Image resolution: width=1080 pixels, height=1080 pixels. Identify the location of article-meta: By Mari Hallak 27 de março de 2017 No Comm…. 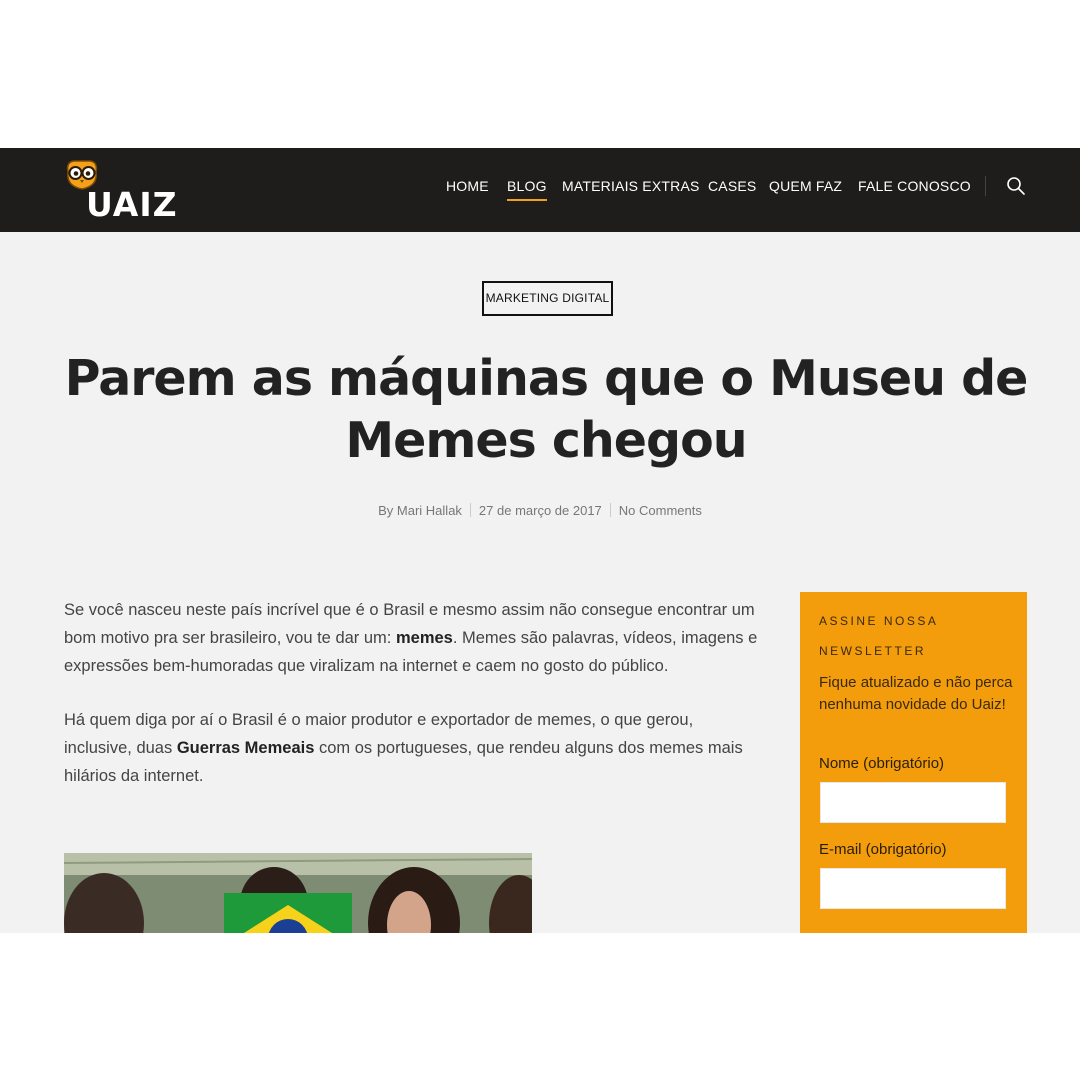
(540, 510).